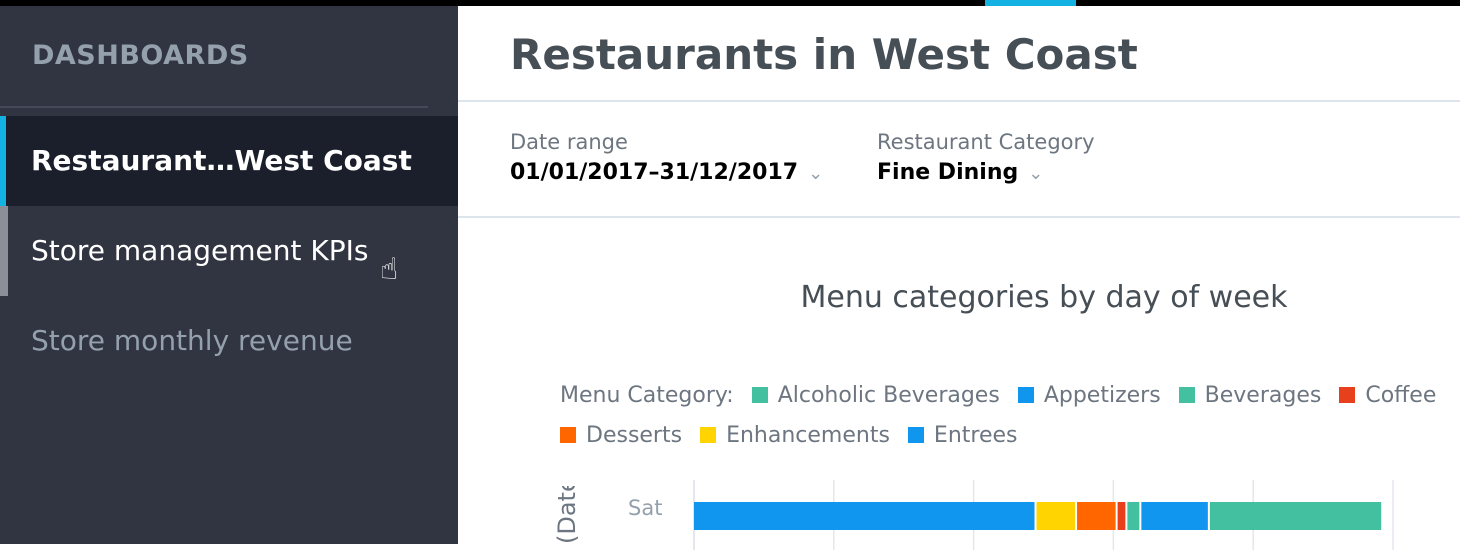 The height and width of the screenshot is (550, 1460). Describe the element at coordinates (1401, 395) in the screenshot. I see `legend-label: Coffee` at that location.